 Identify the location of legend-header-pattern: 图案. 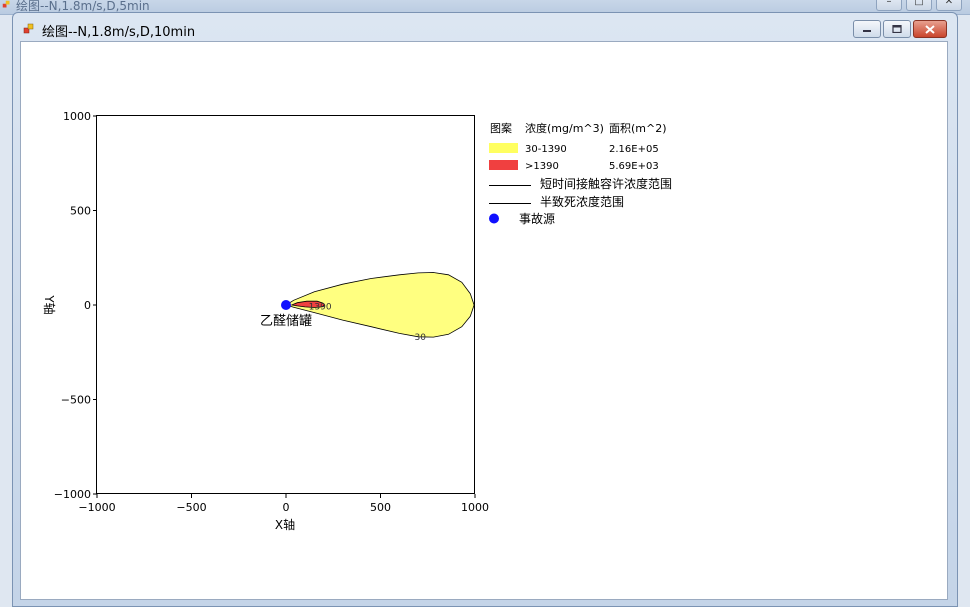
(501, 128).